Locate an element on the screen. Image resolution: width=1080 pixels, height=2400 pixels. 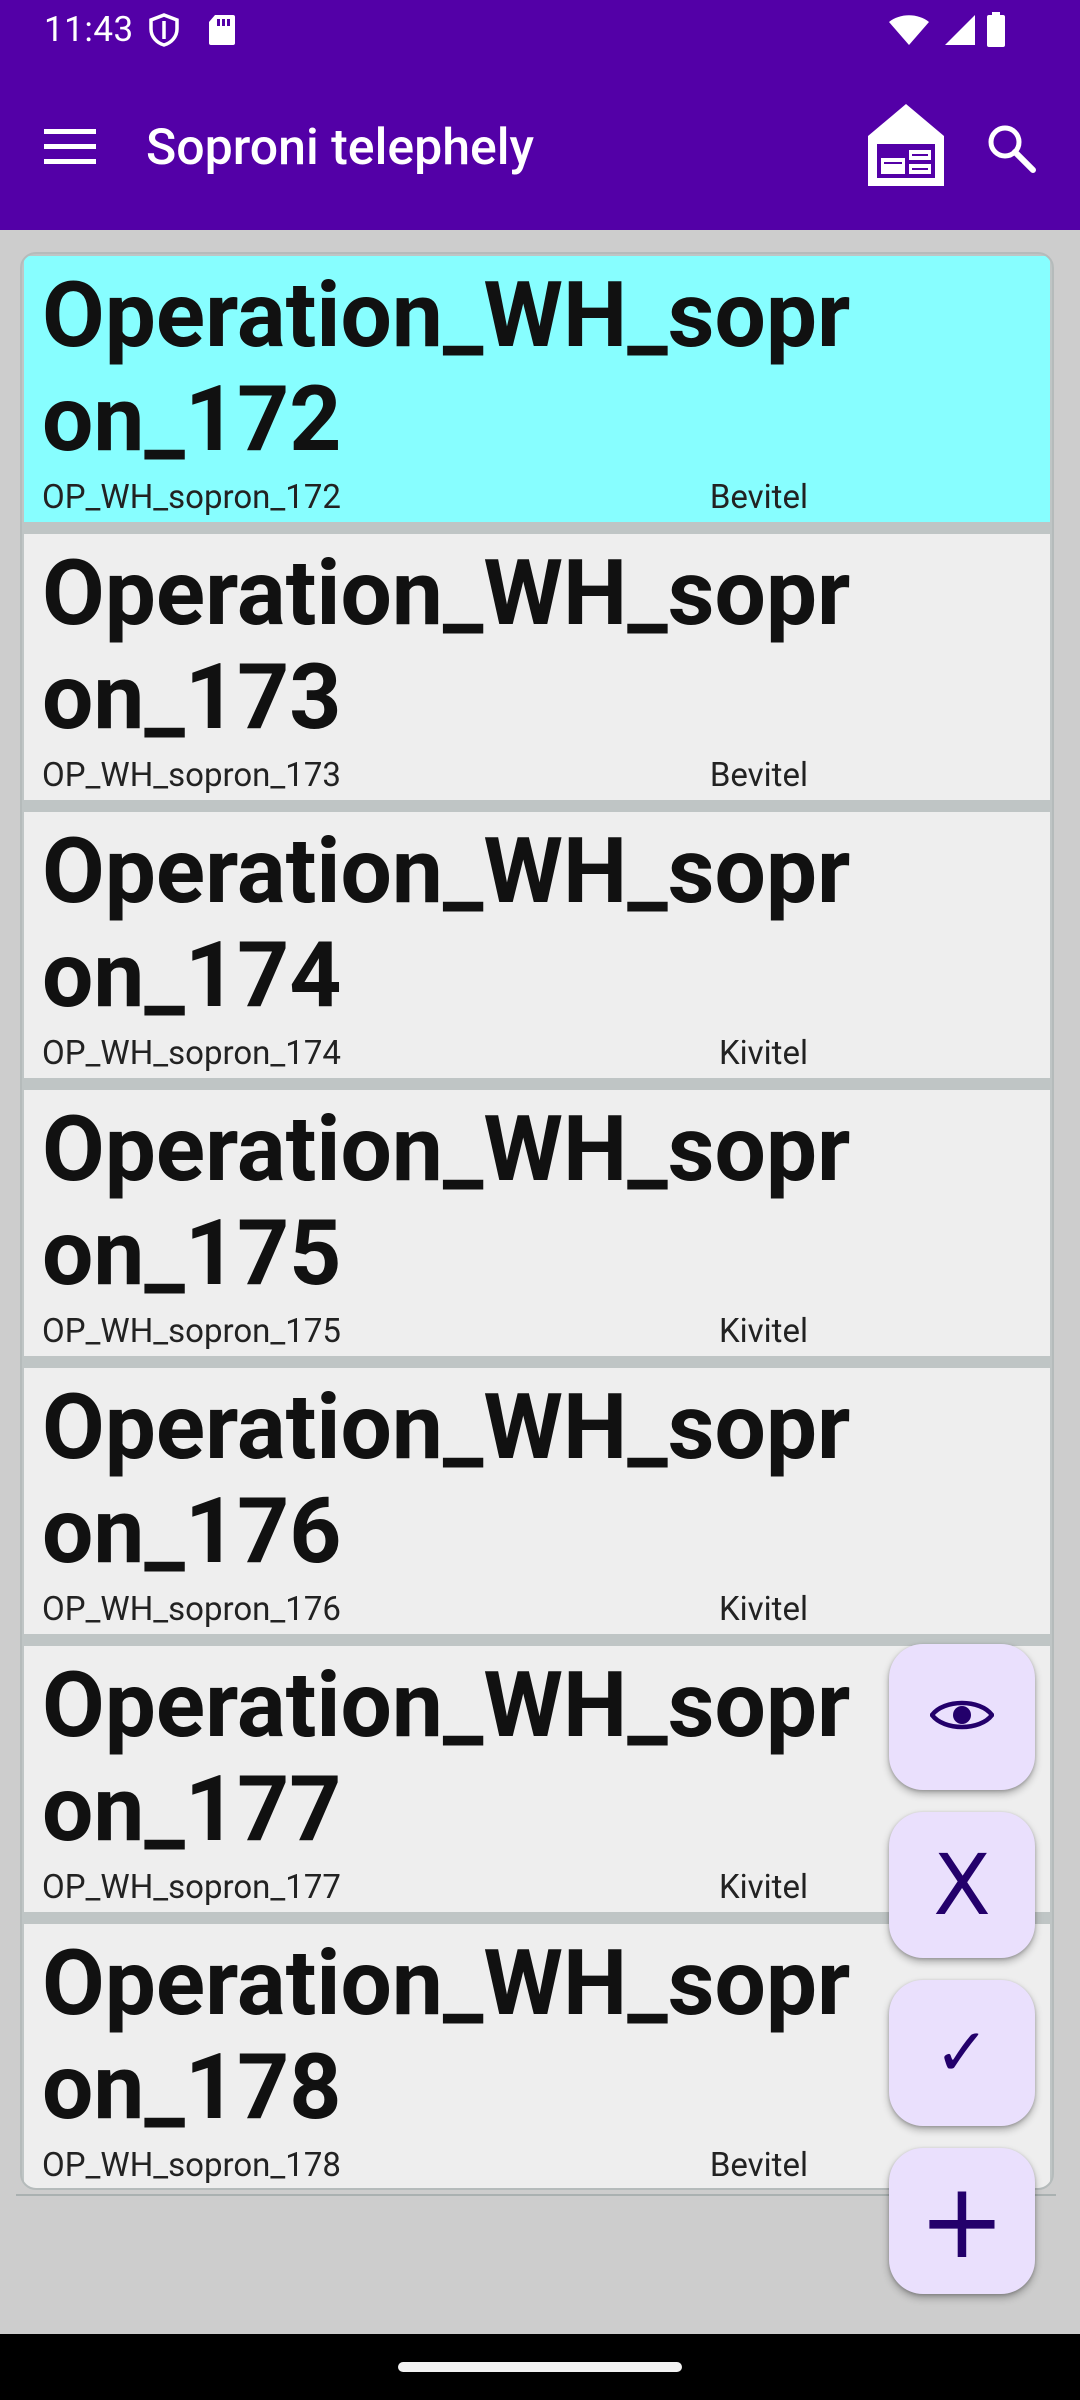
operation-title: Operation_WH_sopron_173 is located at coordinates (446, 646).